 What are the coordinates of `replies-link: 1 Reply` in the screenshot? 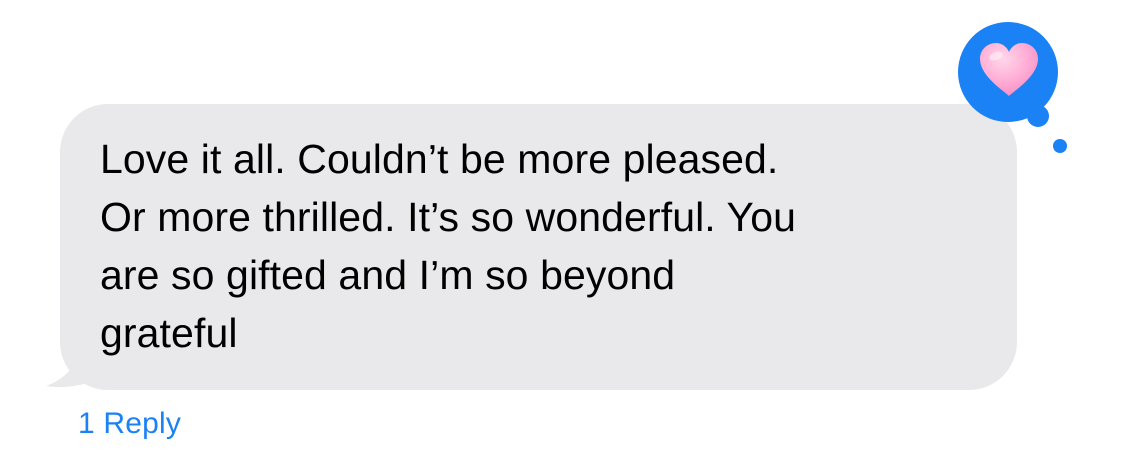 It's located at (129, 424).